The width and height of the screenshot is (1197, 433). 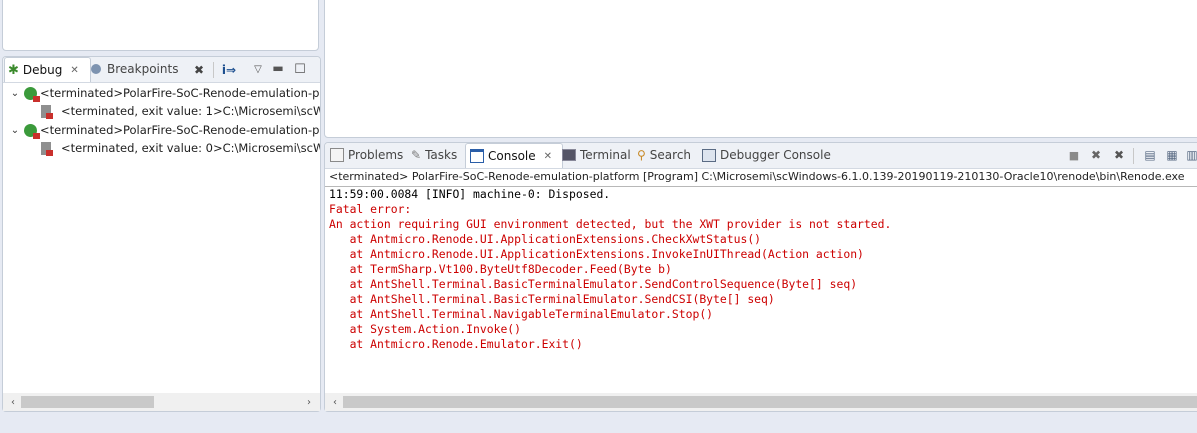 What do you see at coordinates (376, 155) in the screenshot?
I see `tab-problems-label: Problems` at bounding box center [376, 155].